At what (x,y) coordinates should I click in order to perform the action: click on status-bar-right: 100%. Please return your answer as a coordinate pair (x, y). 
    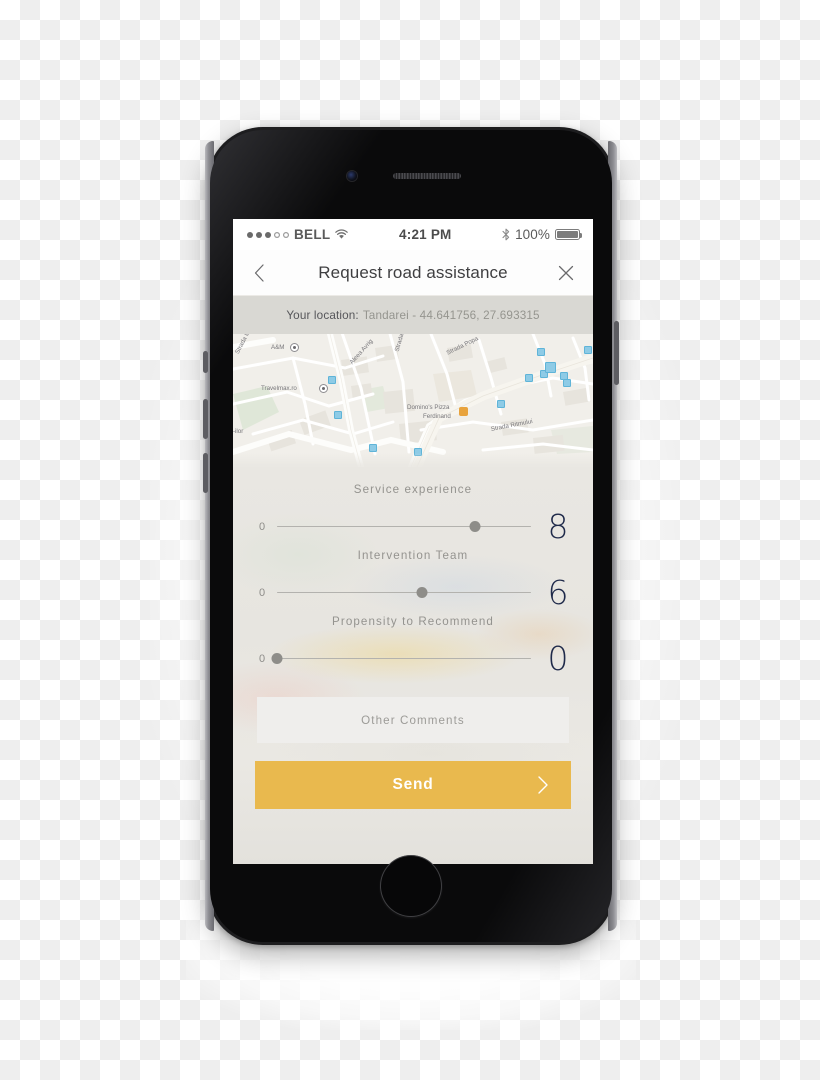
    Looking at the image, I should click on (542, 234).